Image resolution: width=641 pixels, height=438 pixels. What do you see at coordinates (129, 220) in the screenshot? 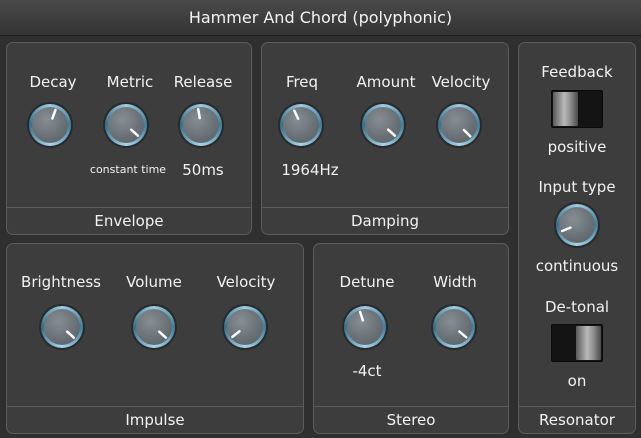
I see `envelope-panel-title: Envelope` at bounding box center [129, 220].